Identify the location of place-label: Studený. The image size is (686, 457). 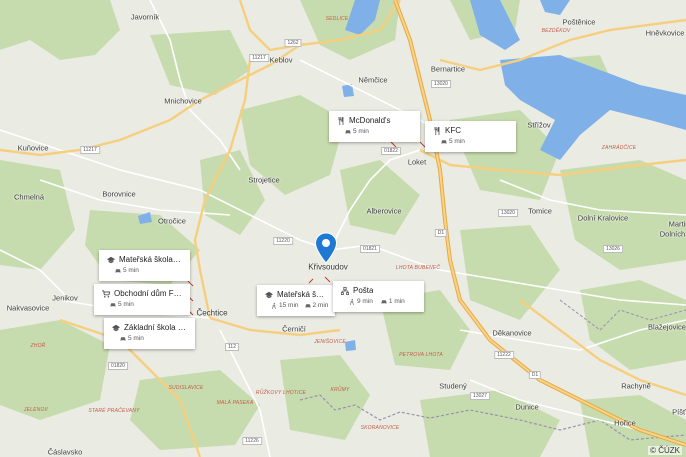
(453, 386).